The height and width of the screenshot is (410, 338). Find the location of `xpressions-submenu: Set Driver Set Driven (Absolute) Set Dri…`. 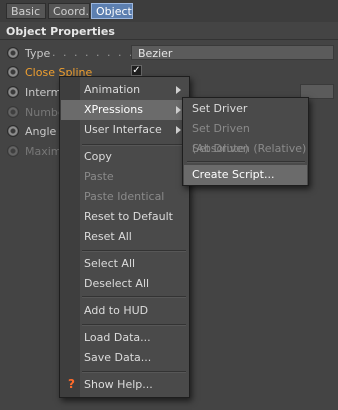

xpressions-submenu: Set Driver Set Driven (Absolute) Set Dri… is located at coordinates (245, 141).